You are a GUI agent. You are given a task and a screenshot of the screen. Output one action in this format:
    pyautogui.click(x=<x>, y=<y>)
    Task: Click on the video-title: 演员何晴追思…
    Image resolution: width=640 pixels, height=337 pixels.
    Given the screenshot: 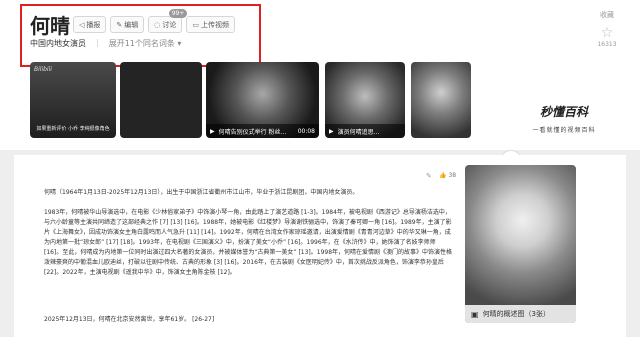 What is the action you would take?
    pyautogui.click(x=358, y=132)
    